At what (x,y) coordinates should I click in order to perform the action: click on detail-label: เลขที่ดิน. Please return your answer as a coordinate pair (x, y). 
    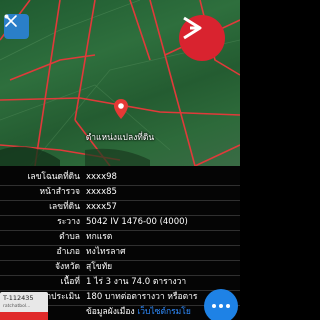
    Looking at the image, I should click on (64, 207).